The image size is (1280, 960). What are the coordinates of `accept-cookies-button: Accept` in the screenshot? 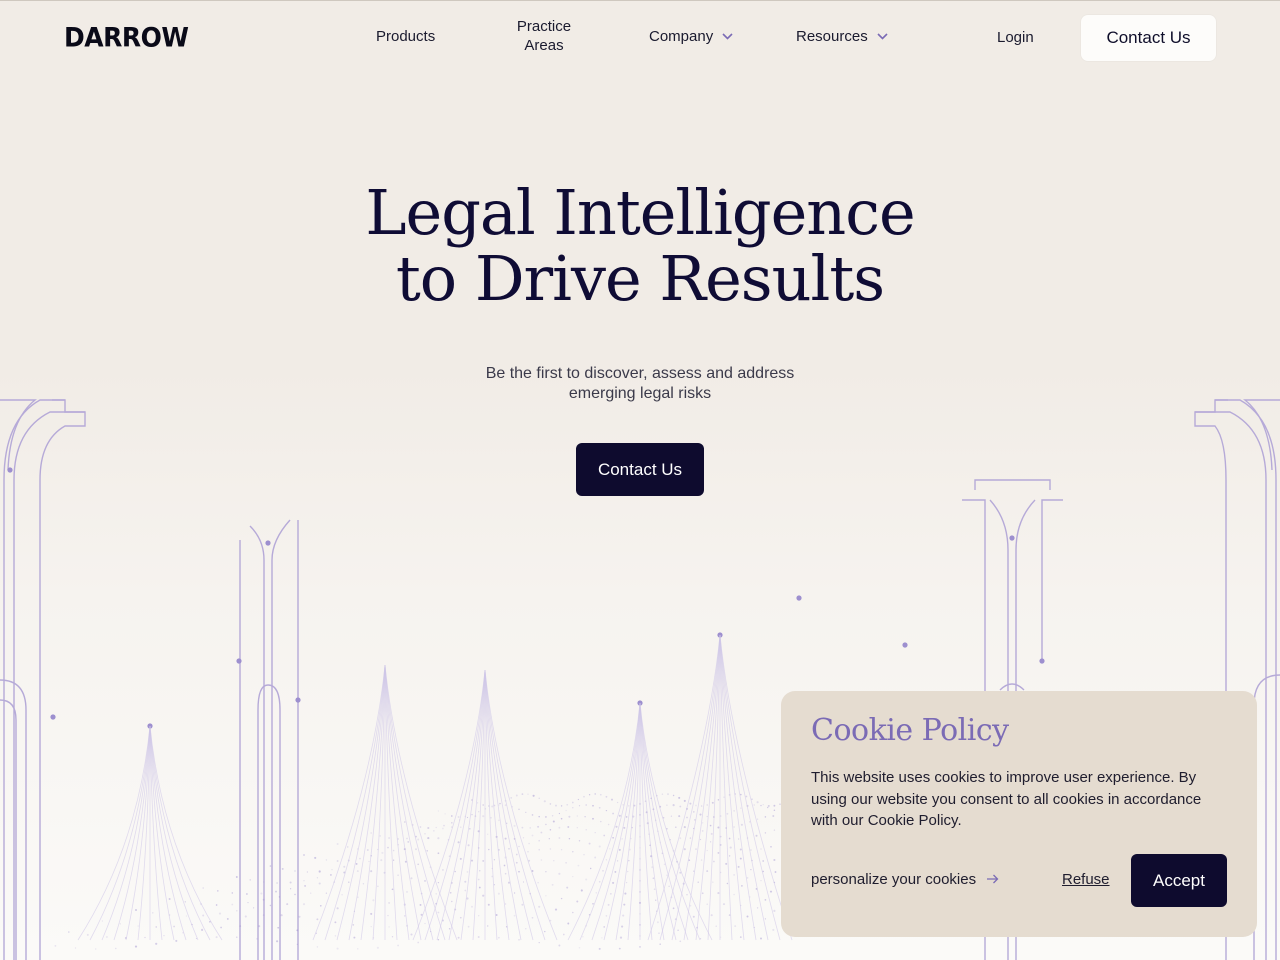 It's located at (1179, 880).